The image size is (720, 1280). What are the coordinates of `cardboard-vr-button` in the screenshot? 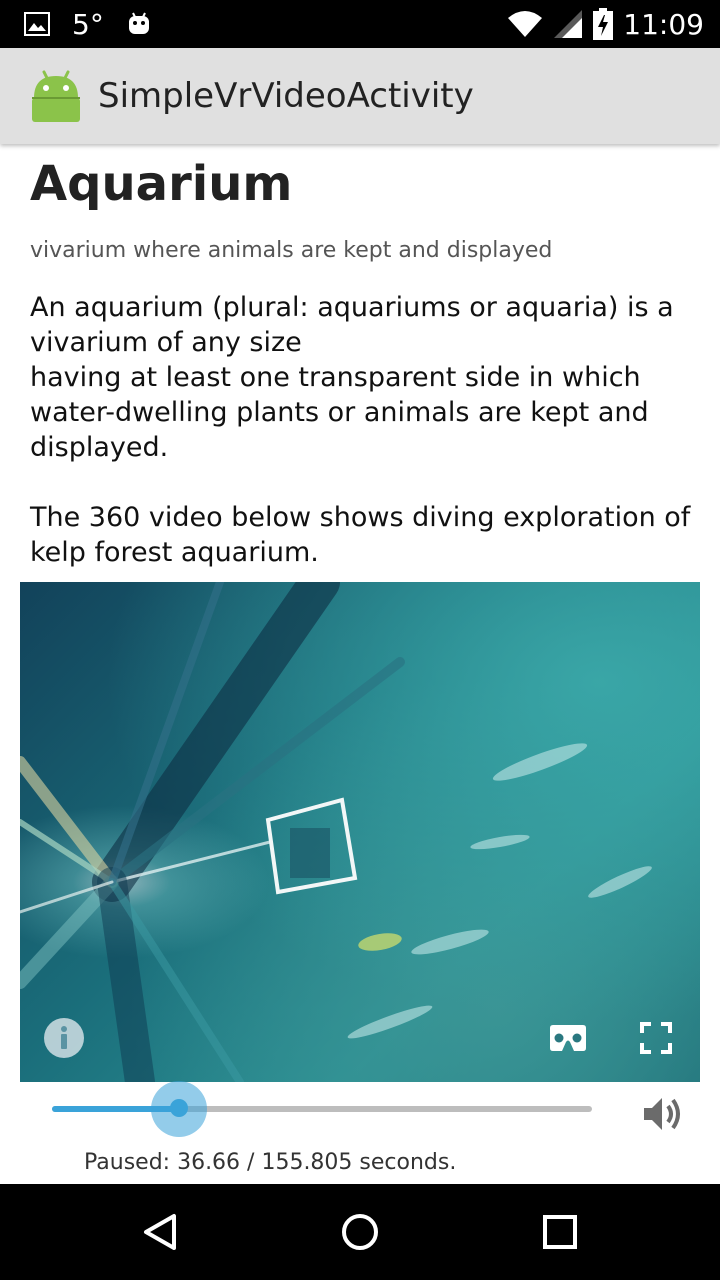 It's located at (568, 1038).